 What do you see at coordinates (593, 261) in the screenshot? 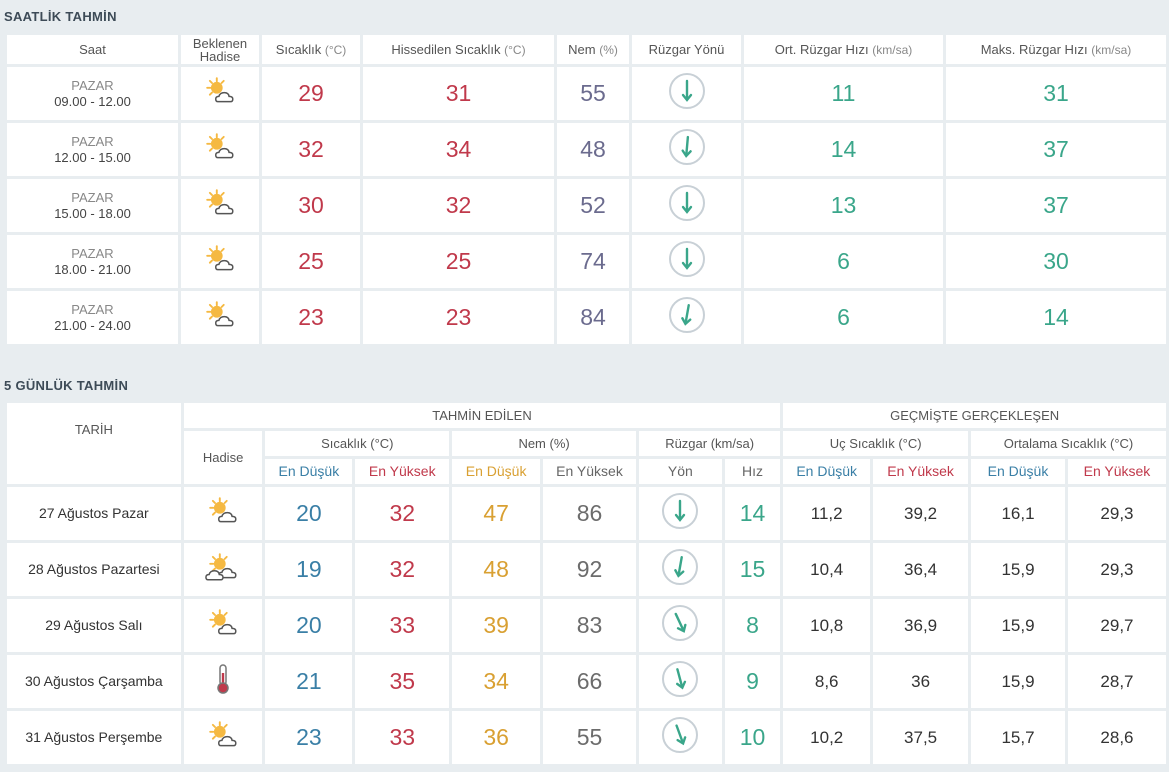
I see `humidity-cell: 74` at bounding box center [593, 261].